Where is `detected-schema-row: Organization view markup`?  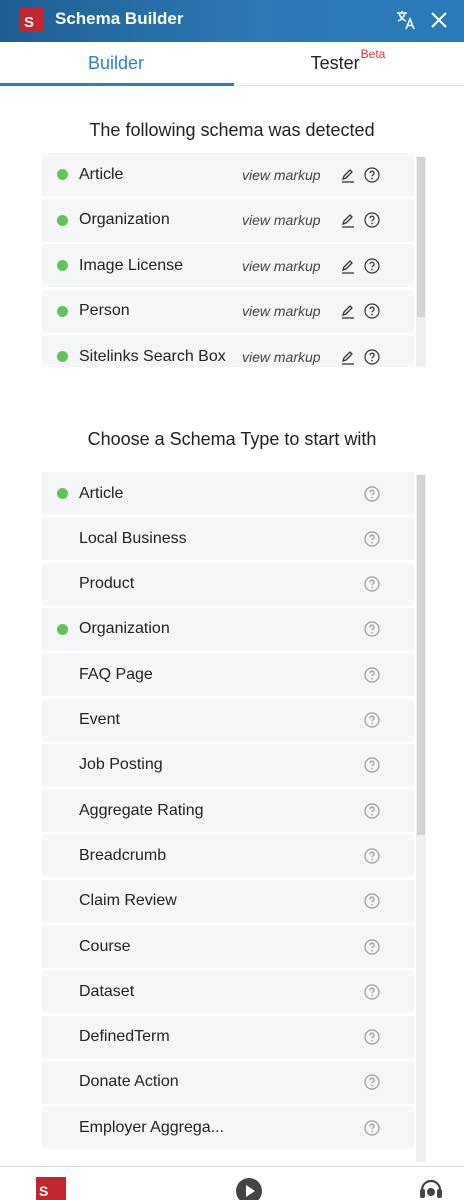
detected-schema-row: Organization view markup is located at coordinates (228, 220).